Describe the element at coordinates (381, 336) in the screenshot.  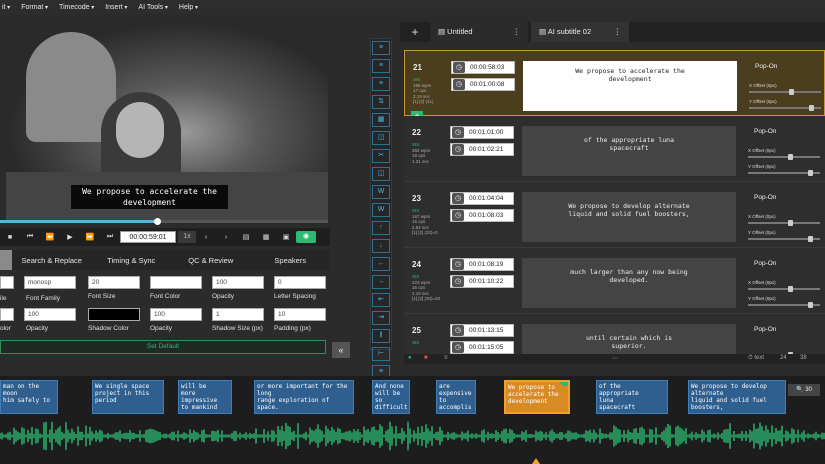
I see `column-icon: ‖` at that location.